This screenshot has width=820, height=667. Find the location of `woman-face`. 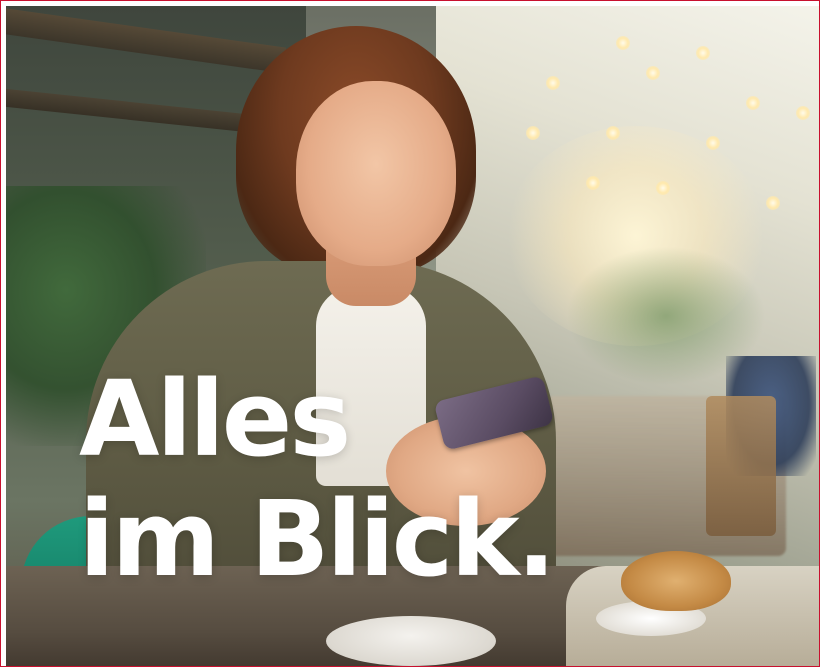

woman-face is located at coordinates (376, 173).